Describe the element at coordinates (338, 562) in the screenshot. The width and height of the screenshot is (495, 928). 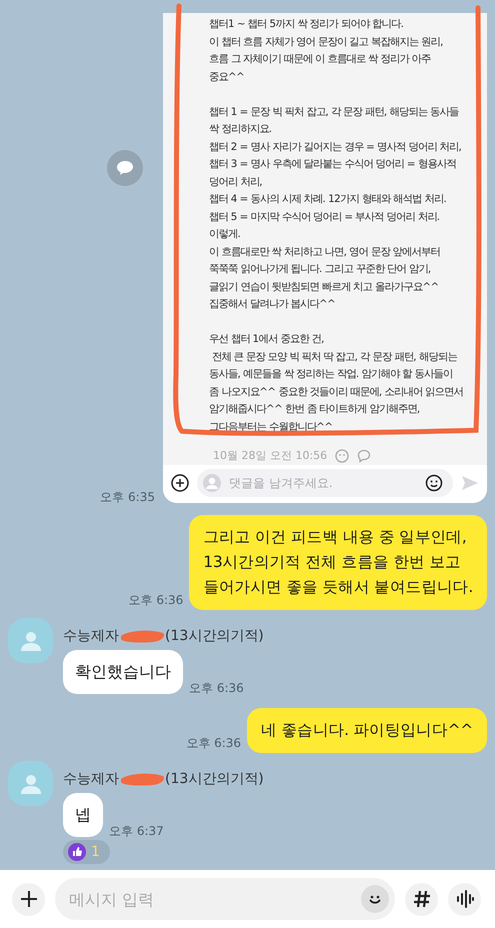
I see `message-bubble: 그리고 이건 피드백 내용 중 일부인데, 13시간의기적 전체 흐름을 한번 보고 들어가시면 좋을 듯해서 붙여드립니다.` at that location.